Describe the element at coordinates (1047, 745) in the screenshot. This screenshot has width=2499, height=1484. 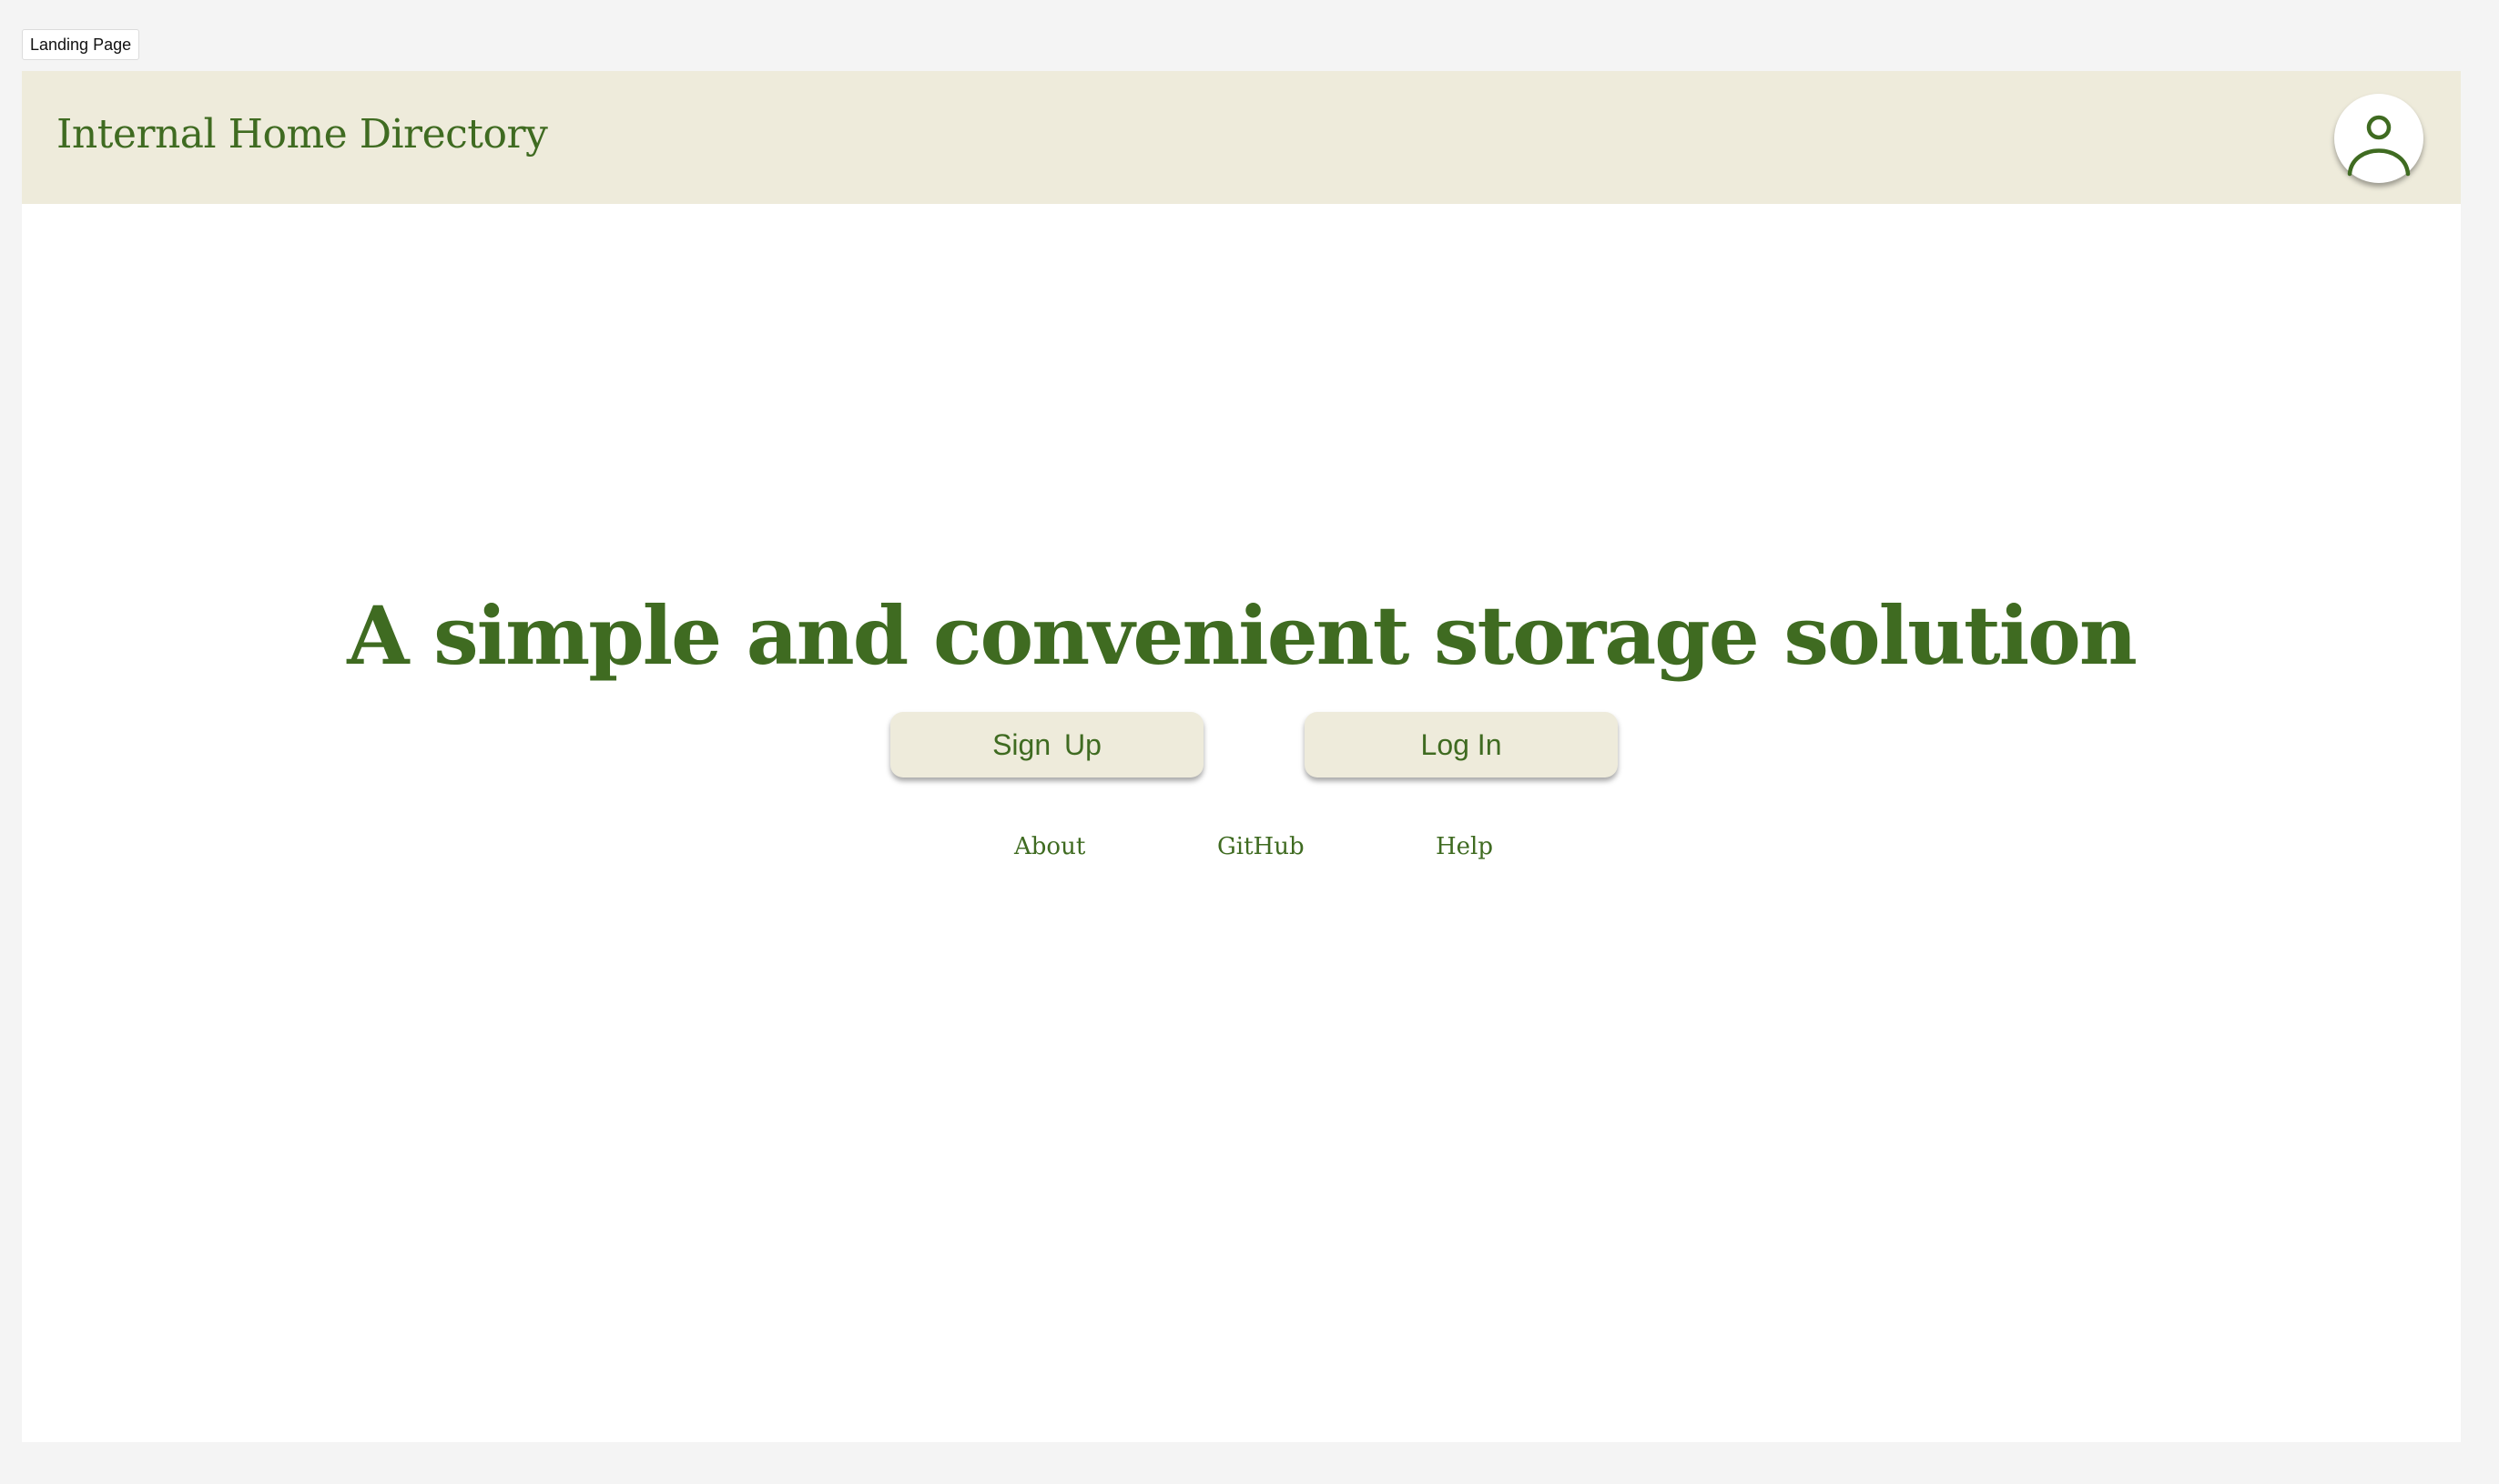
I see `sign-up-button: Sign Up` at that location.